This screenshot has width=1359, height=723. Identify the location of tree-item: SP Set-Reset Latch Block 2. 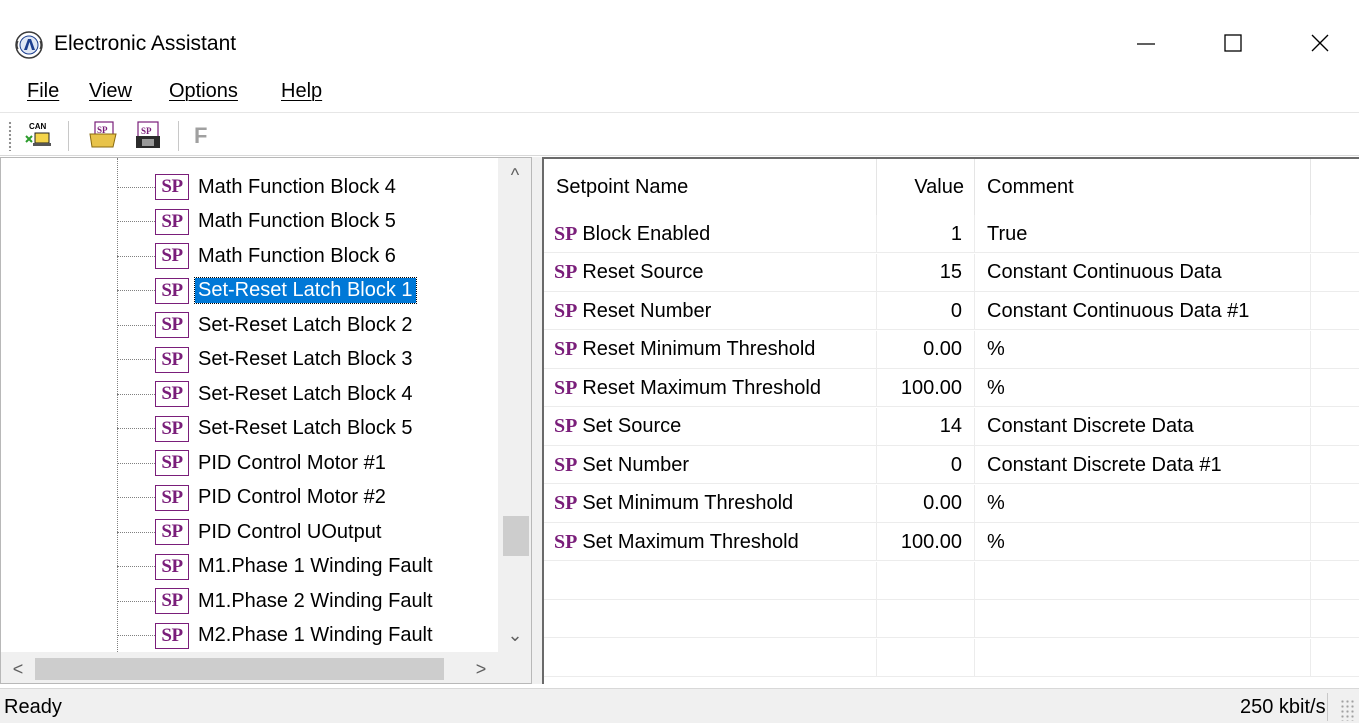
(266, 325).